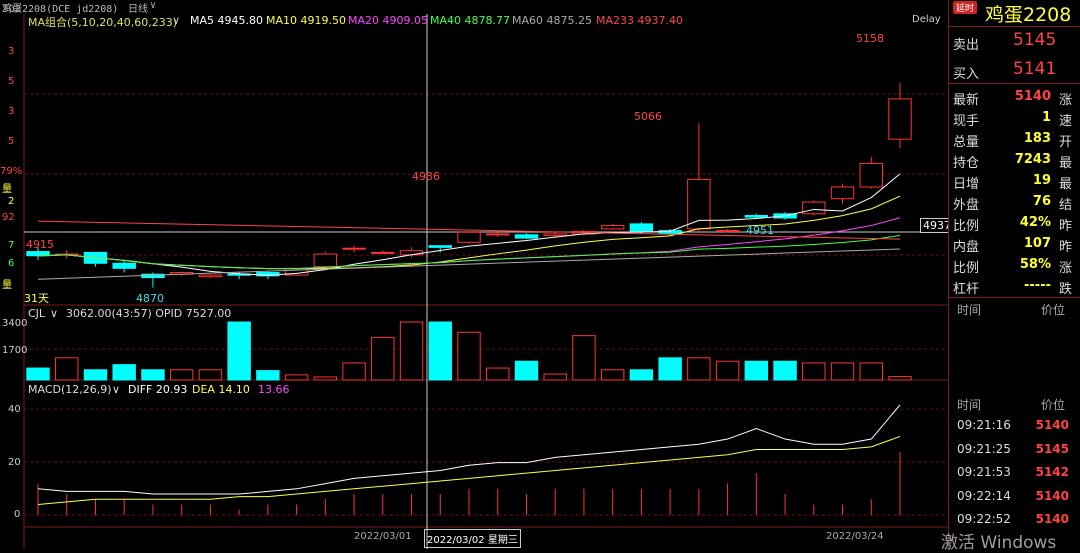 Image resolution: width=1080 pixels, height=553 pixels. I want to click on volume-values: 3062.00(43:57) OPID 7527.00, so click(149, 313).